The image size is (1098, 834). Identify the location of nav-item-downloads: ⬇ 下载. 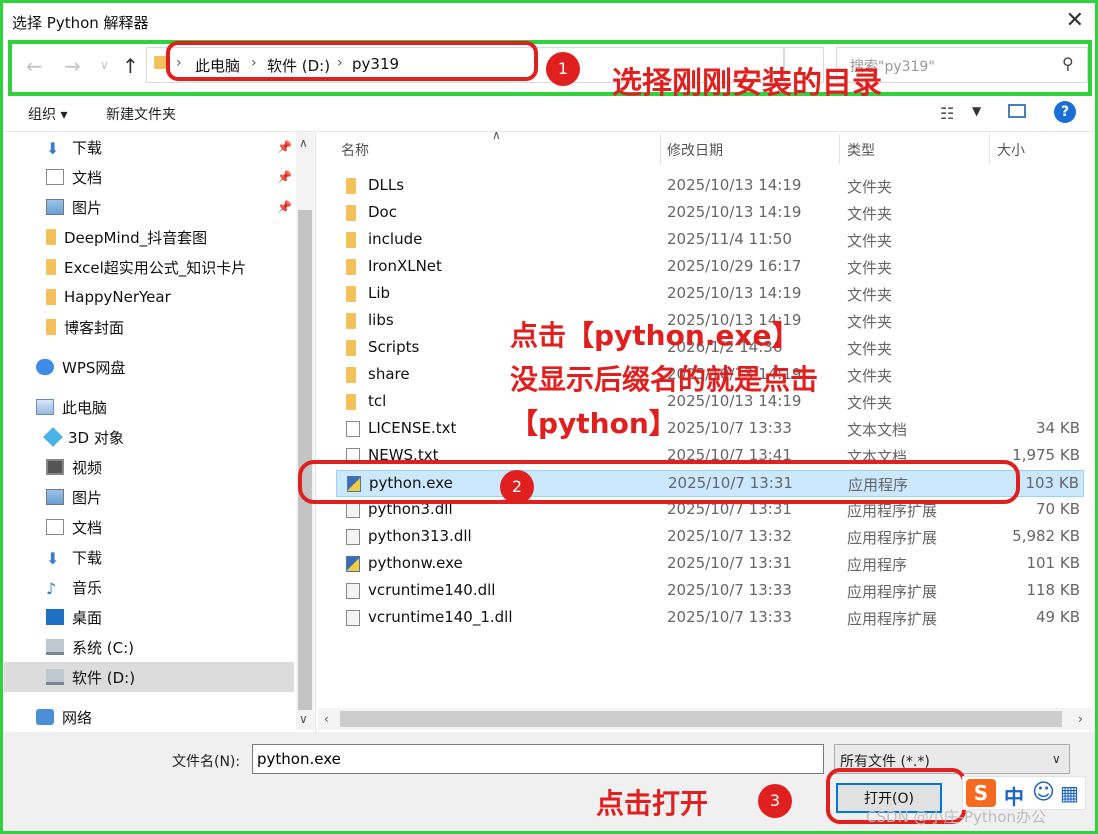
(74, 147).